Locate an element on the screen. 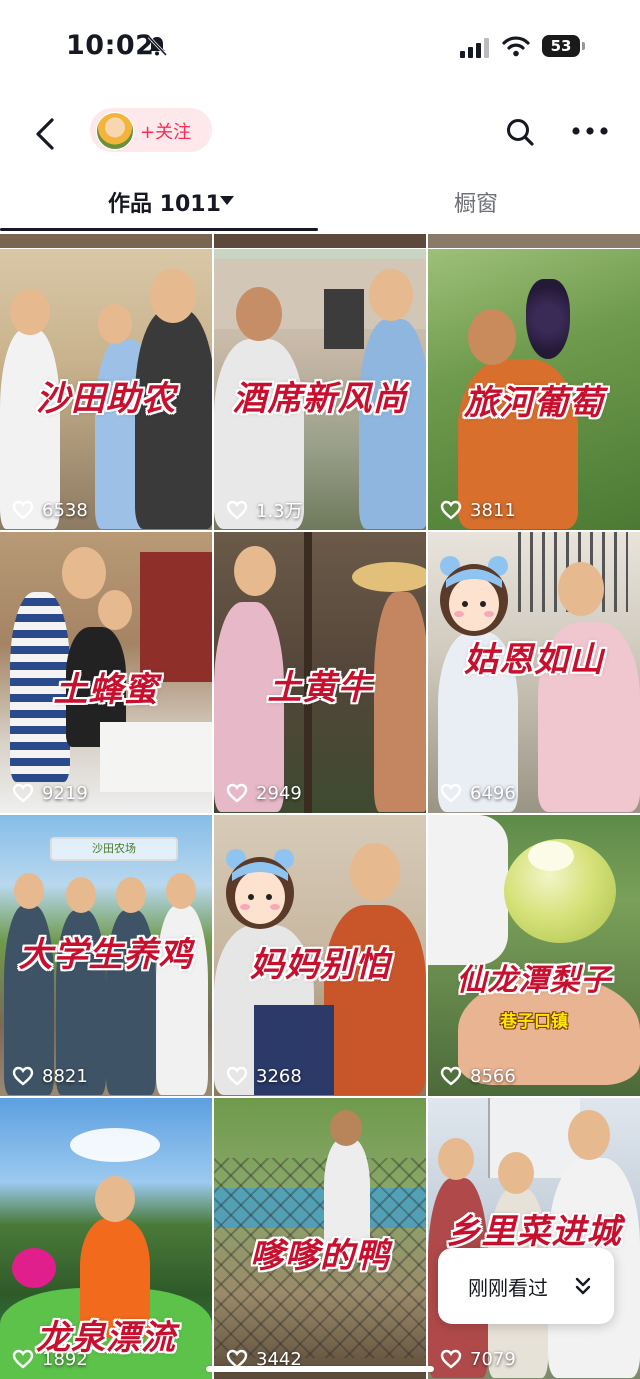 This screenshot has width=640, height=1379. video-card: 乡里菜进城 7079 is located at coordinates (534, 1238).